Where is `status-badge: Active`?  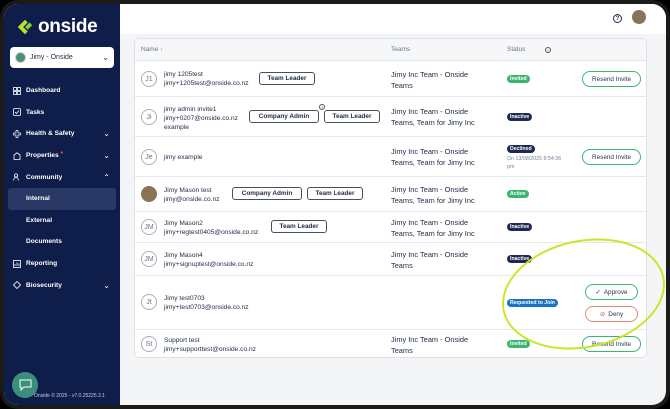 status-badge: Active is located at coordinates (518, 194).